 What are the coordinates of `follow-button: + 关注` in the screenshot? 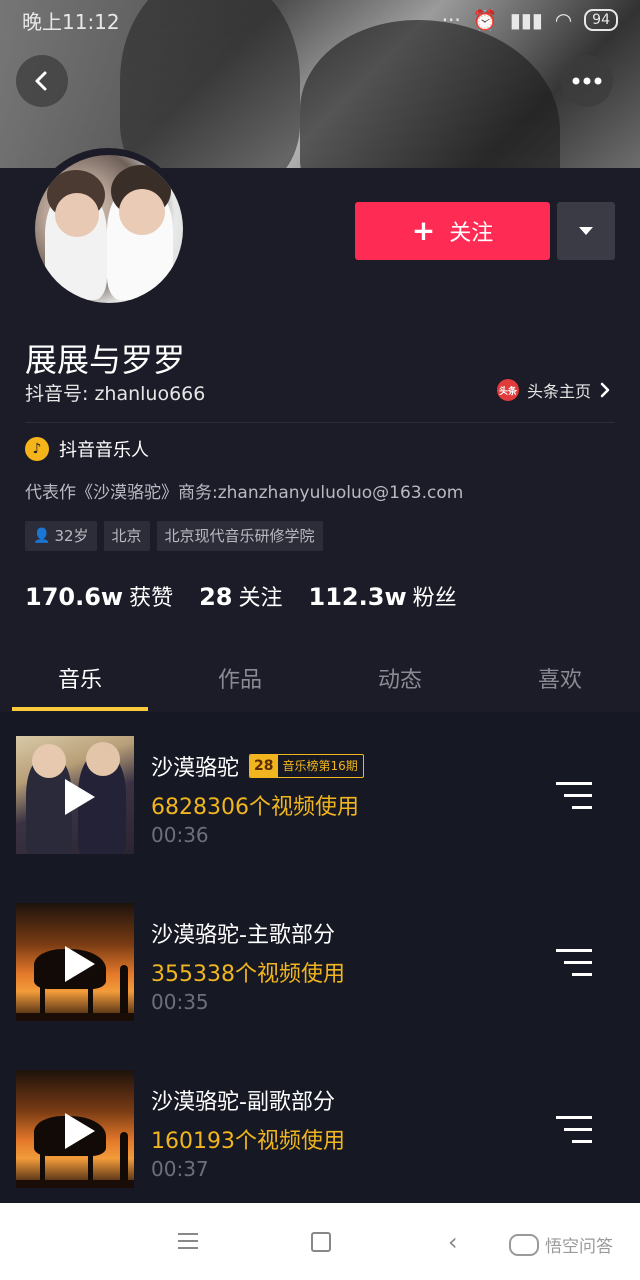 It's located at (452, 231).